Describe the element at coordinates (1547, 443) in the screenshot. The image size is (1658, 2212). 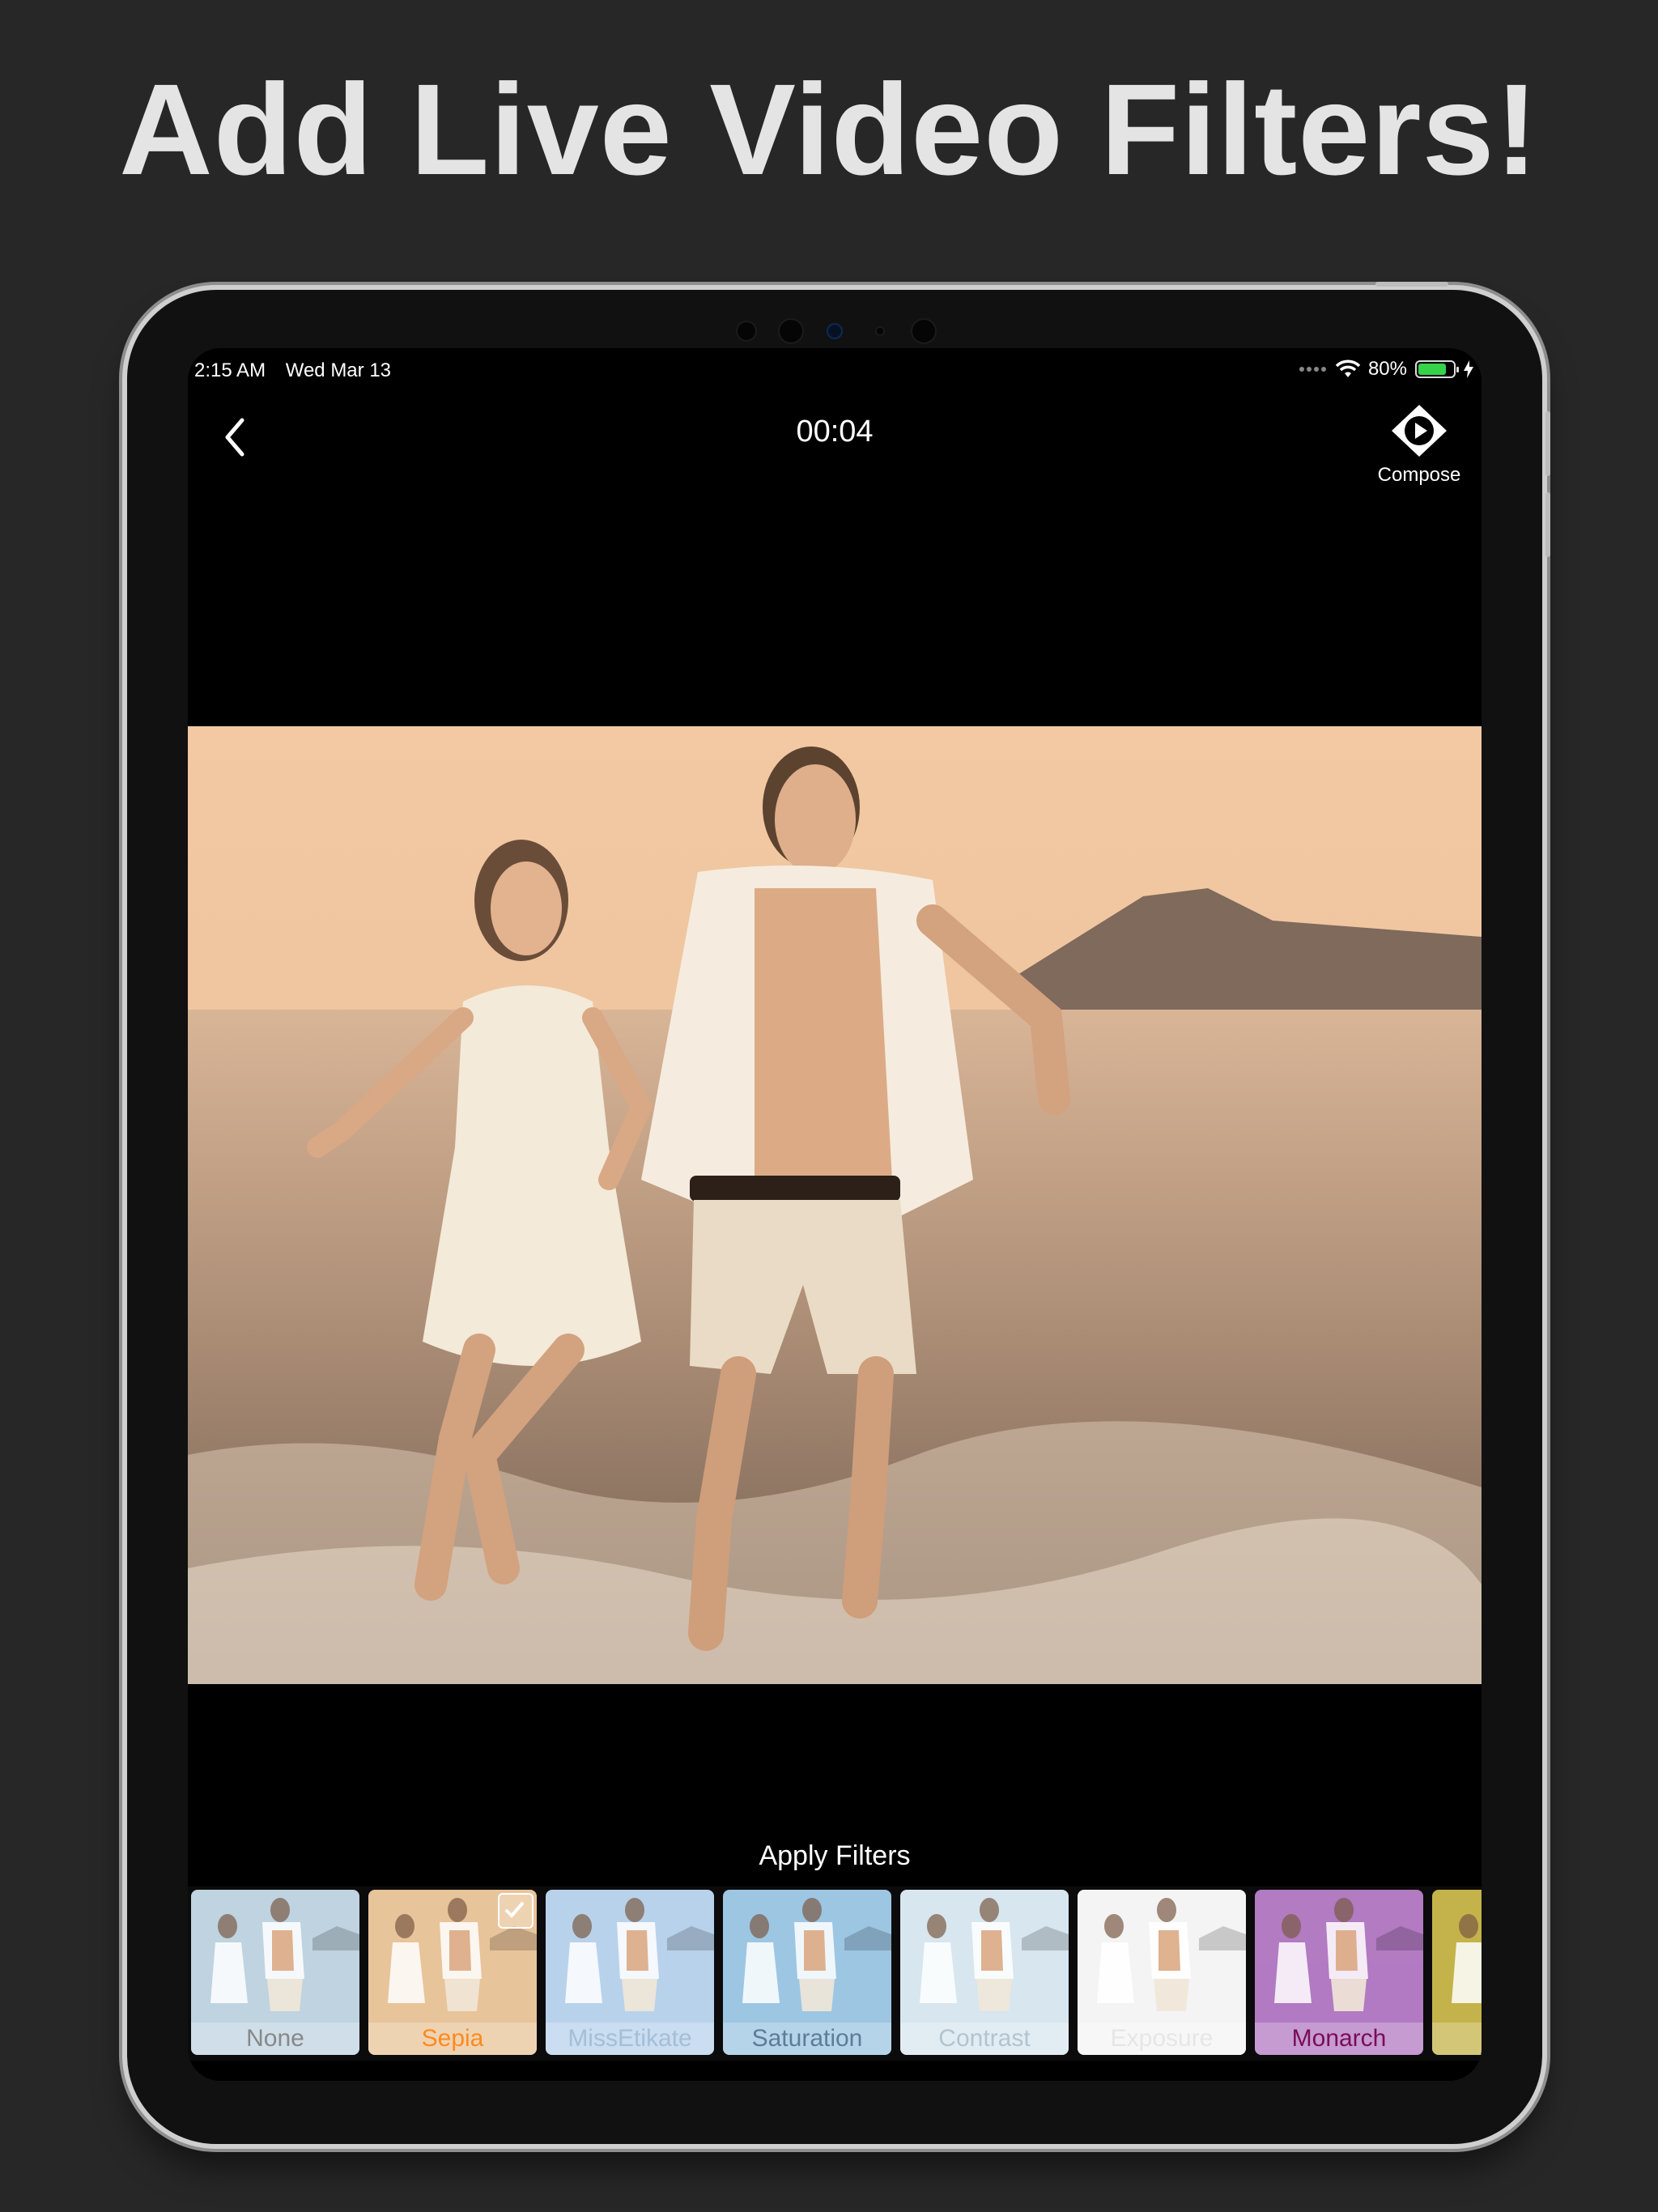
I see `volume-up-button` at that location.